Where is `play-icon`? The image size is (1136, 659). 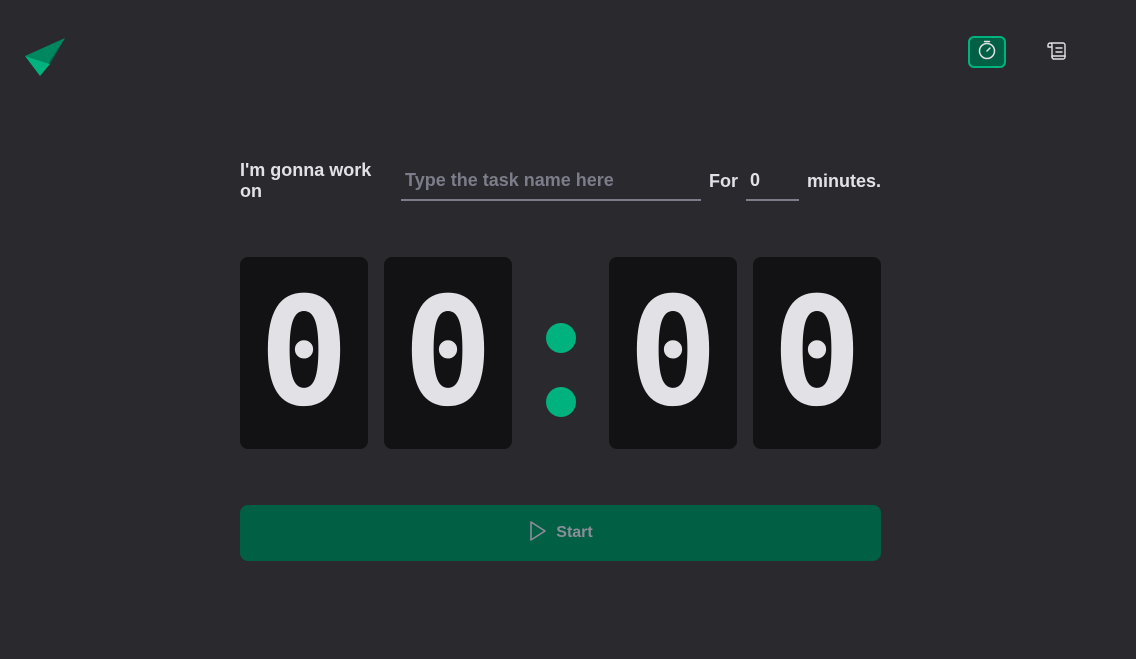
play-icon is located at coordinates (538, 533).